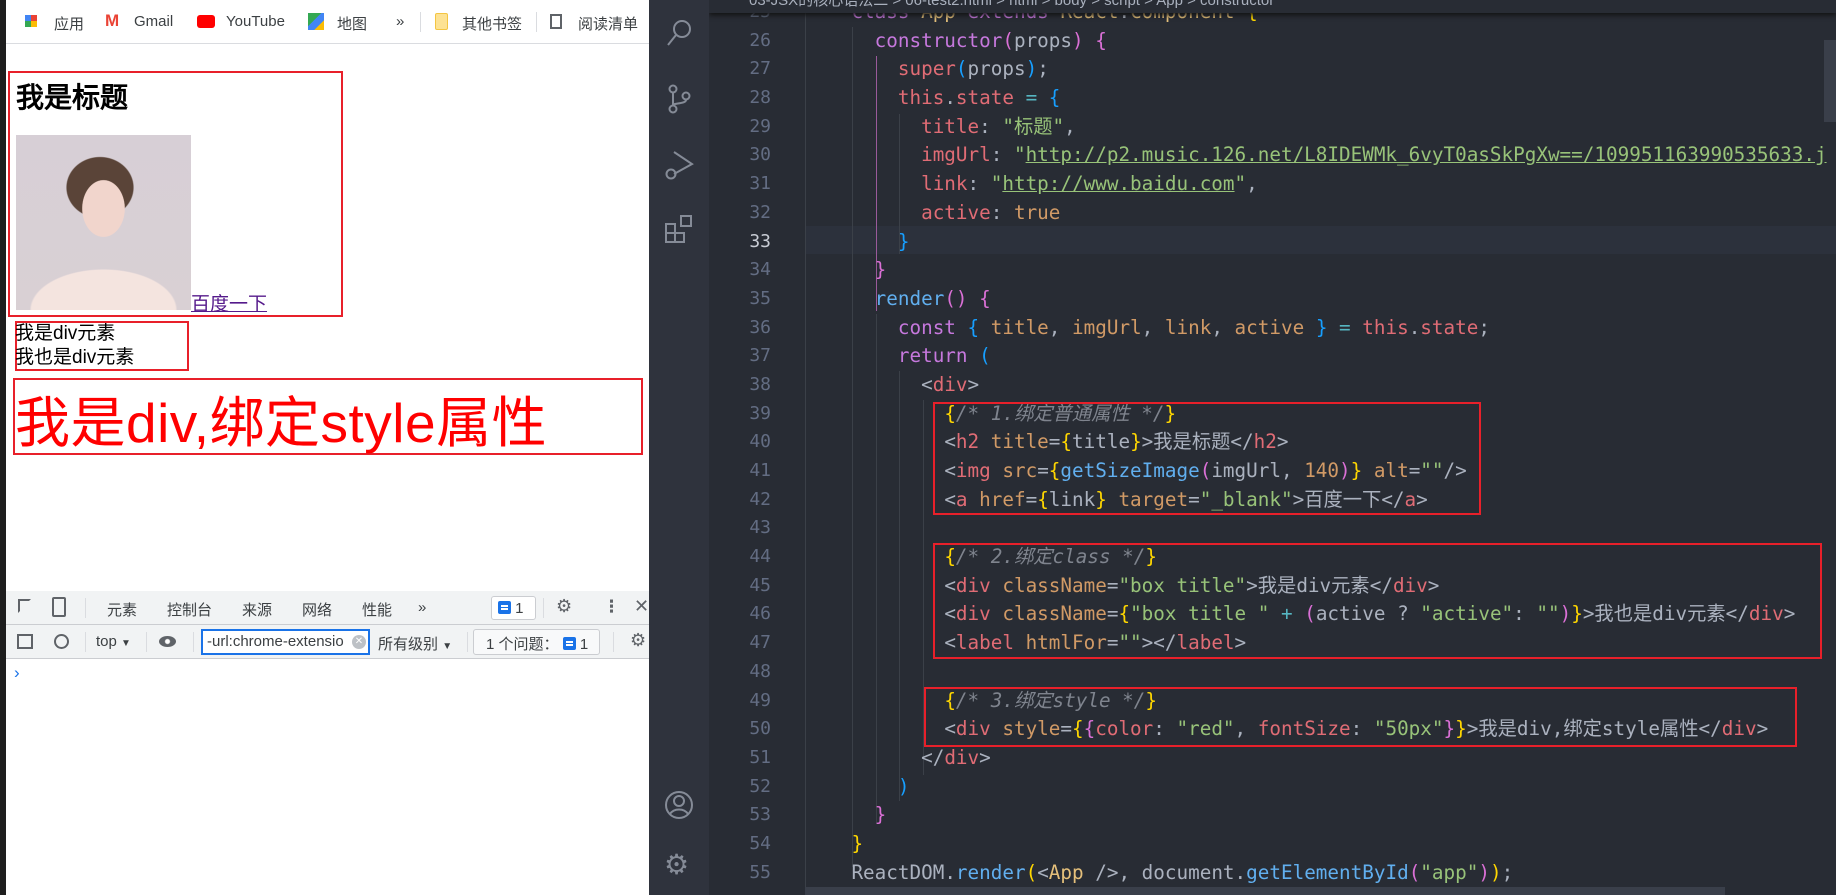 The image size is (1836, 895). I want to click on kebab-menu-icon: ⋮, so click(611, 607).